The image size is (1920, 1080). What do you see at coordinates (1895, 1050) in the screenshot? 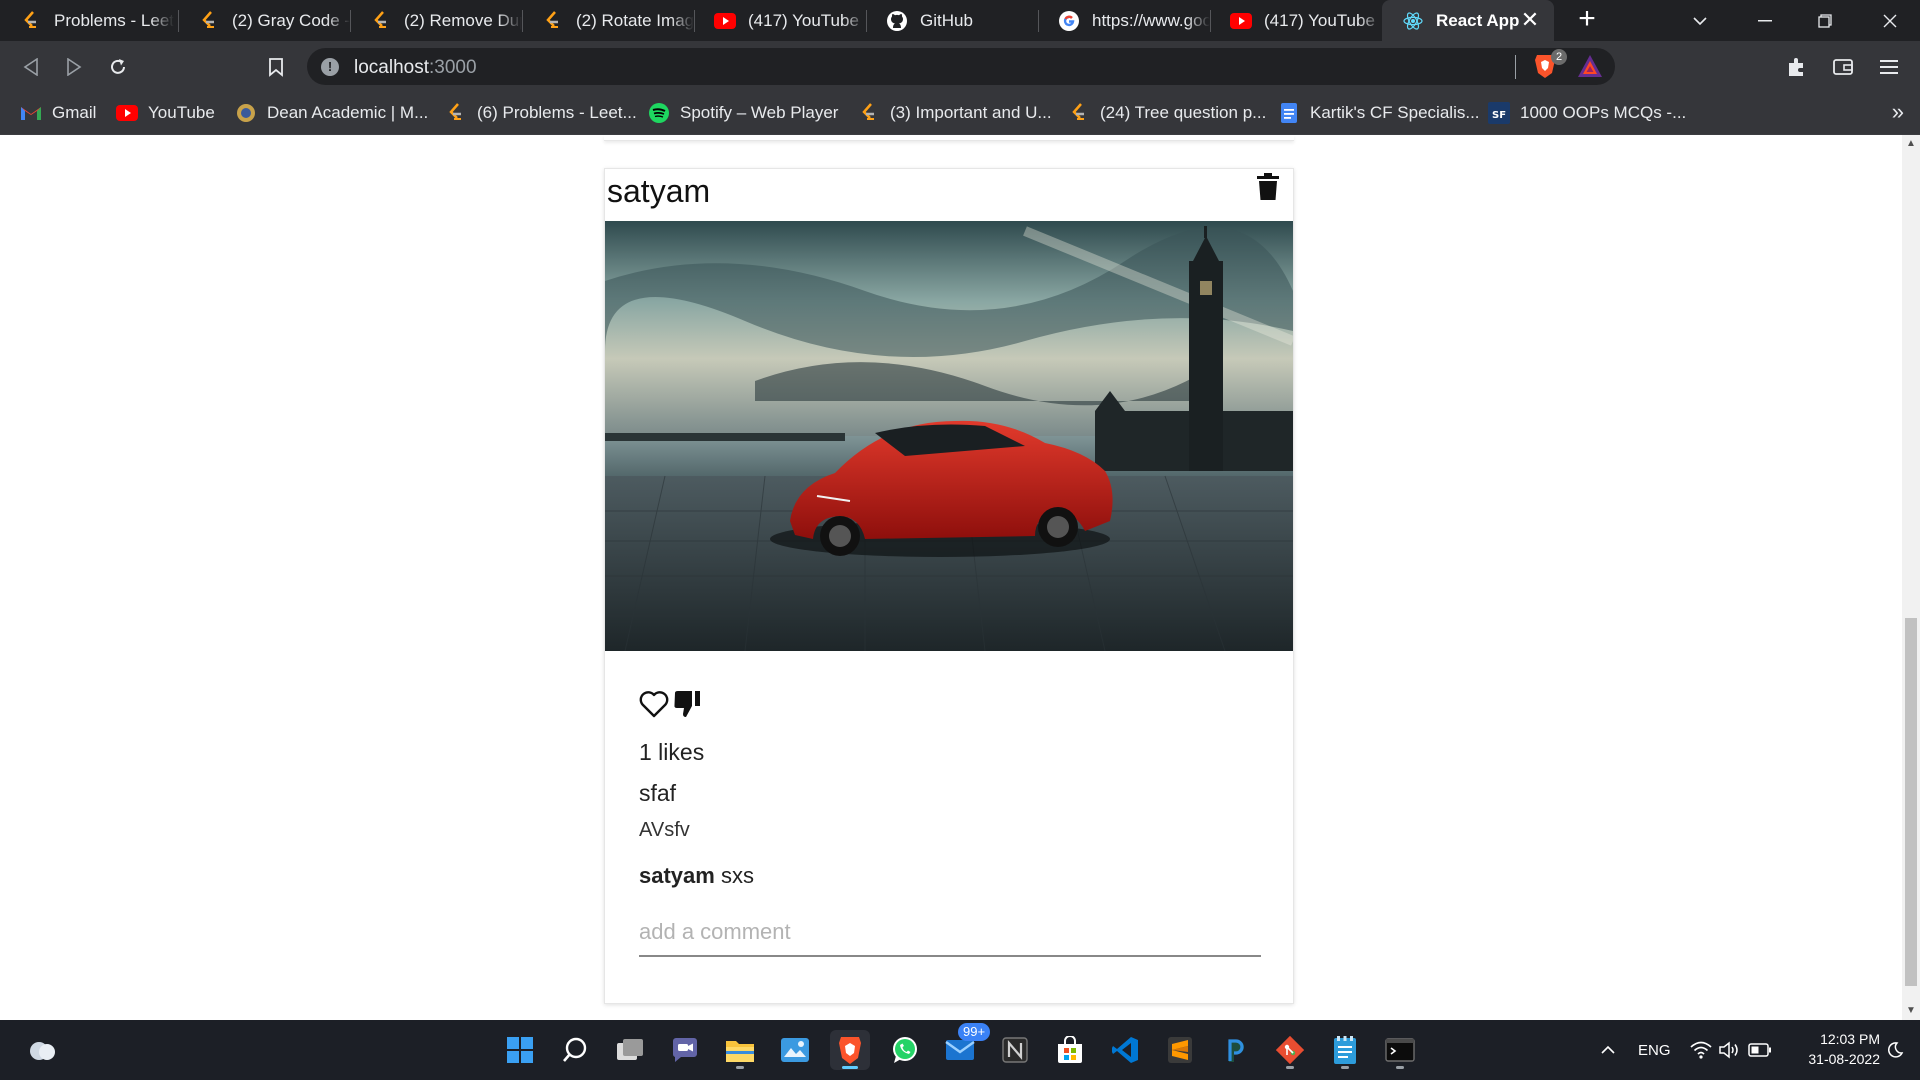
I see `focus-assist-icon` at bounding box center [1895, 1050].